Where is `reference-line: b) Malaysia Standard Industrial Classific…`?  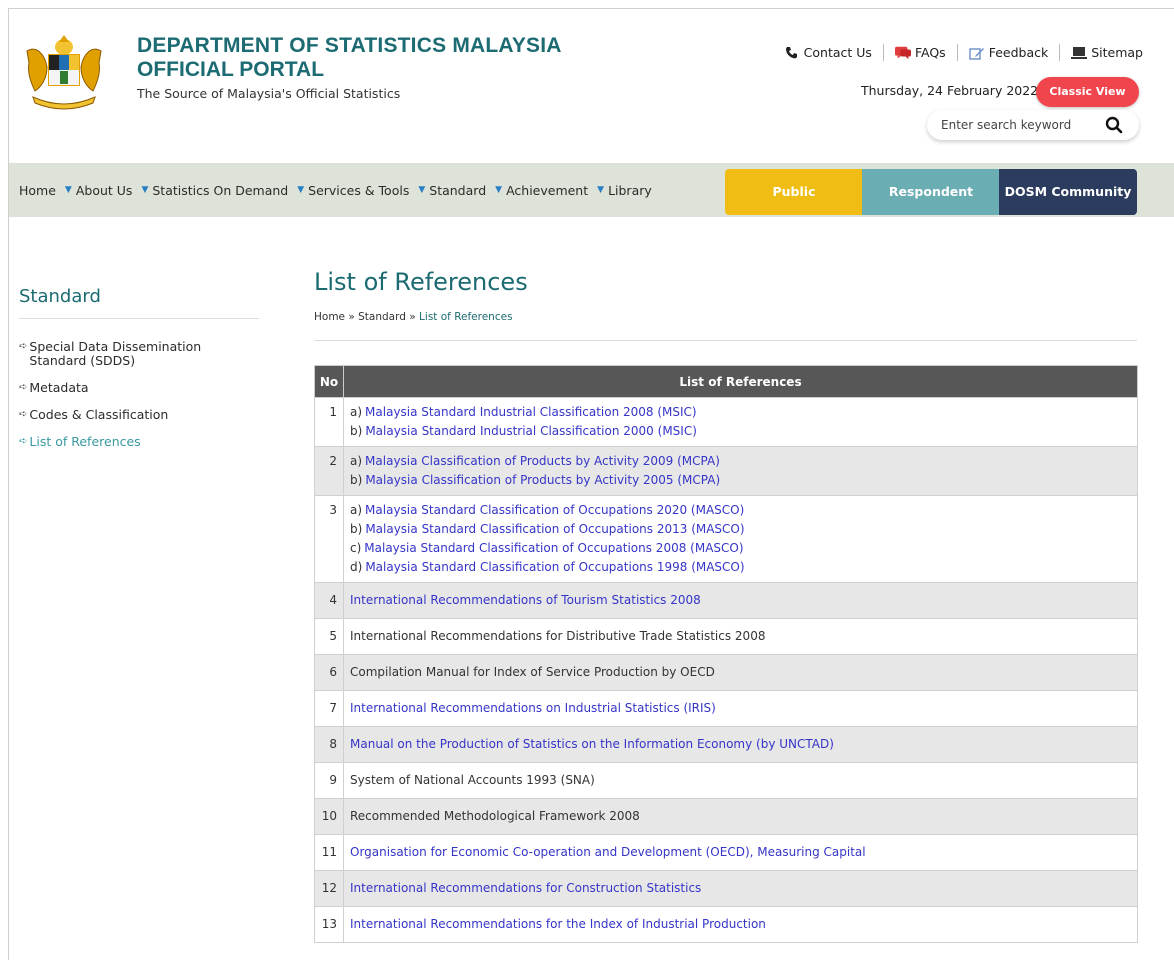
reference-line: b) Malaysia Standard Industrial Classific… is located at coordinates (740, 431).